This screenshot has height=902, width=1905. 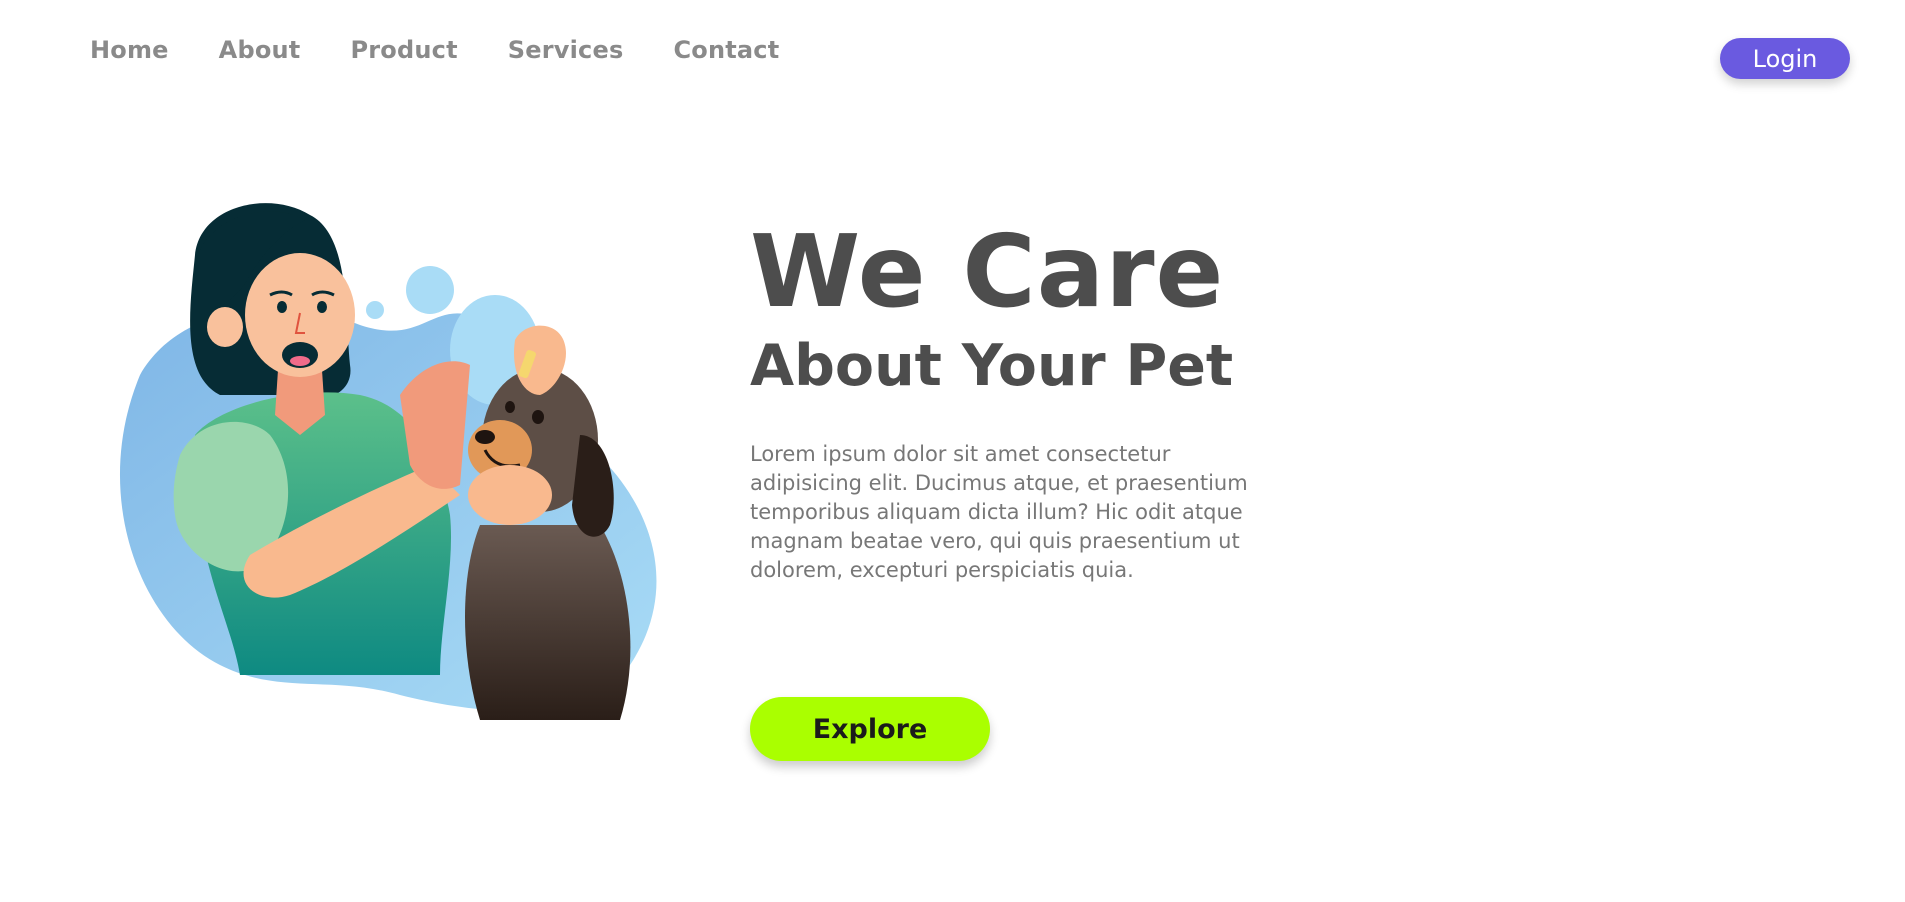 What do you see at coordinates (1785, 58) in the screenshot?
I see `login-button: Login` at bounding box center [1785, 58].